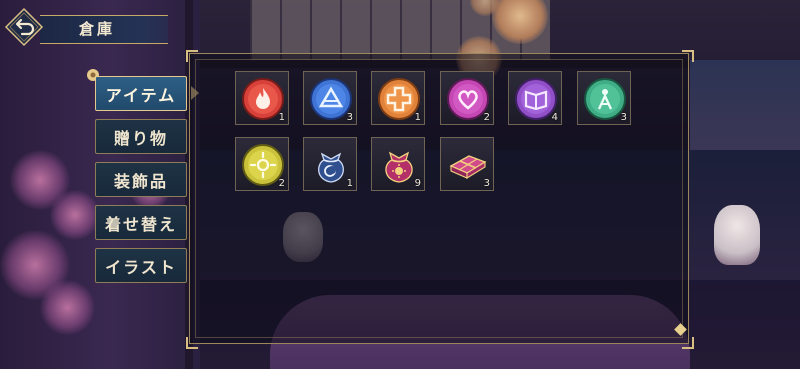 The width and height of the screenshot is (800, 369). I want to click on inventory-slot: 9, so click(398, 164).